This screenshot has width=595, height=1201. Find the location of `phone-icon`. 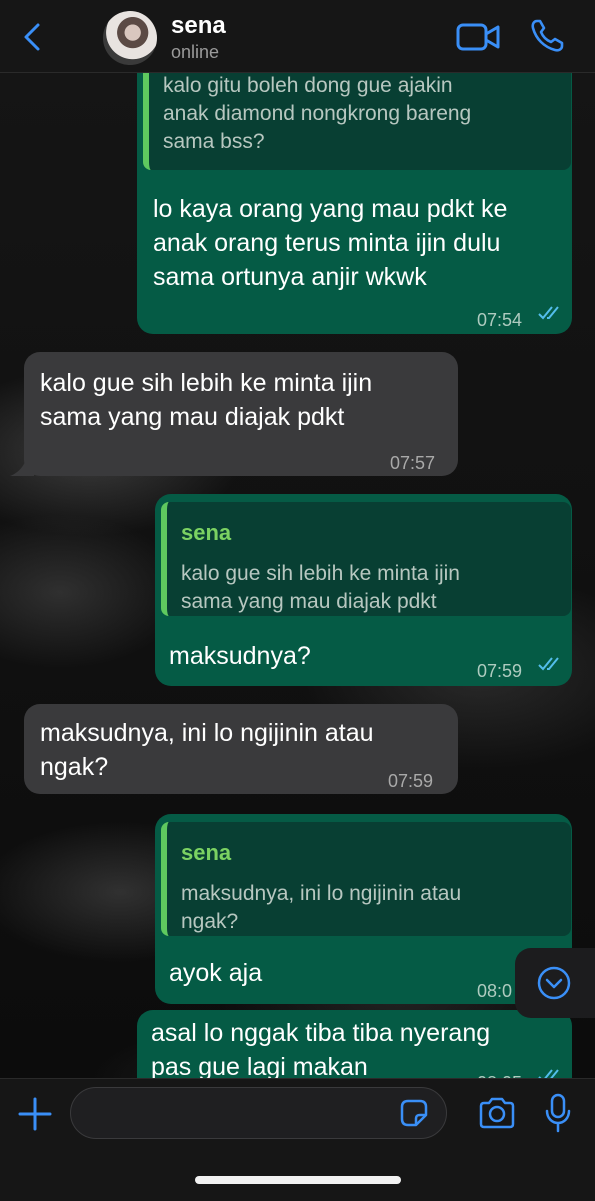

phone-icon is located at coordinates (547, 35).